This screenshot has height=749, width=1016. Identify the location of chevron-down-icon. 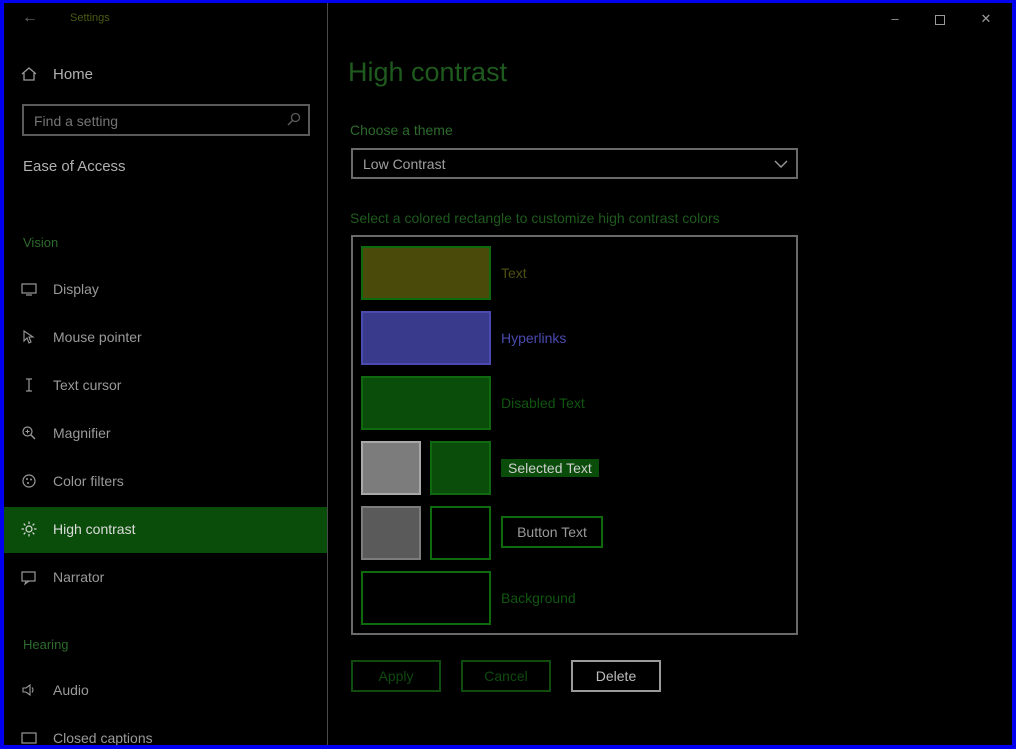
(781, 166).